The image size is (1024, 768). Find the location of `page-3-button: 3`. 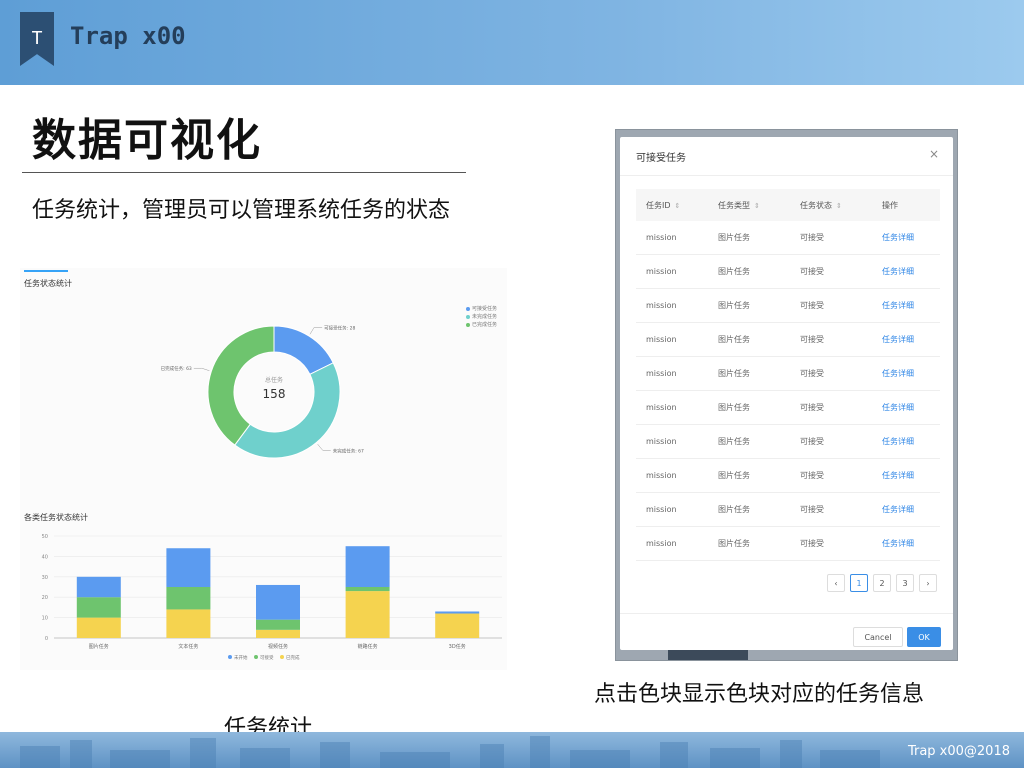

page-3-button: 3 is located at coordinates (905, 583).